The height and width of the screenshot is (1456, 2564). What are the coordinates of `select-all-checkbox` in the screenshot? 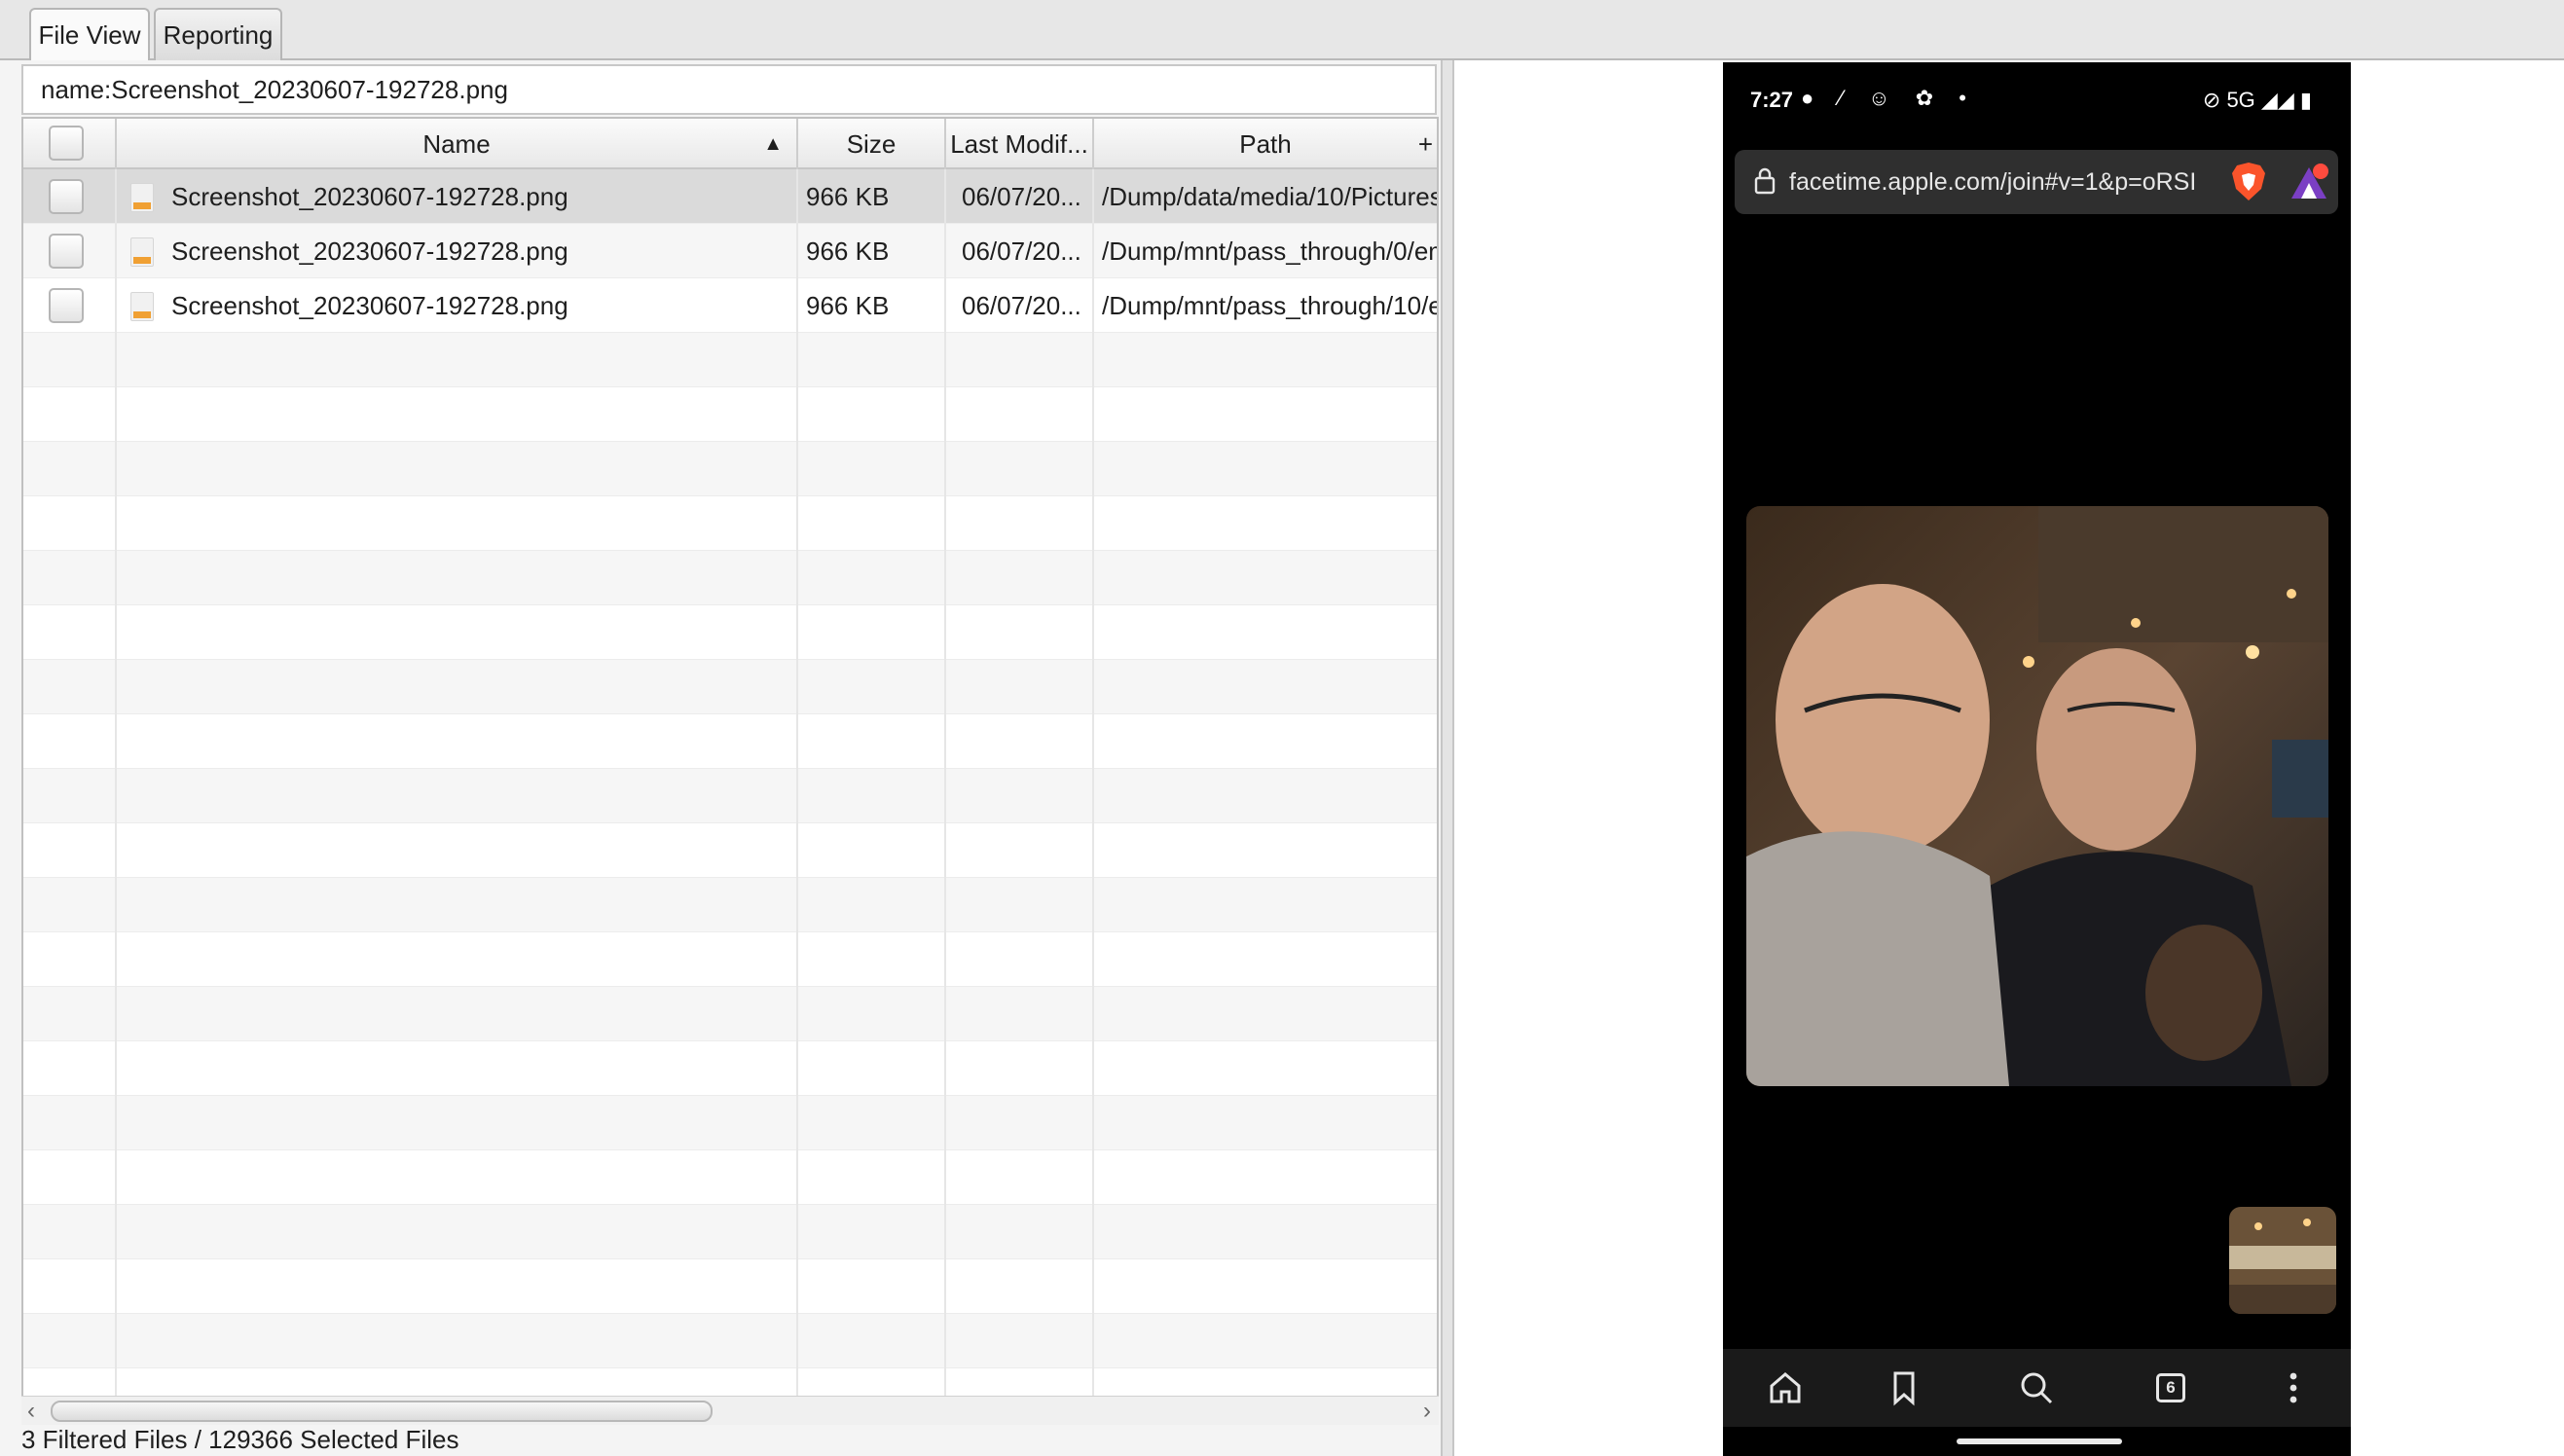 It's located at (66, 143).